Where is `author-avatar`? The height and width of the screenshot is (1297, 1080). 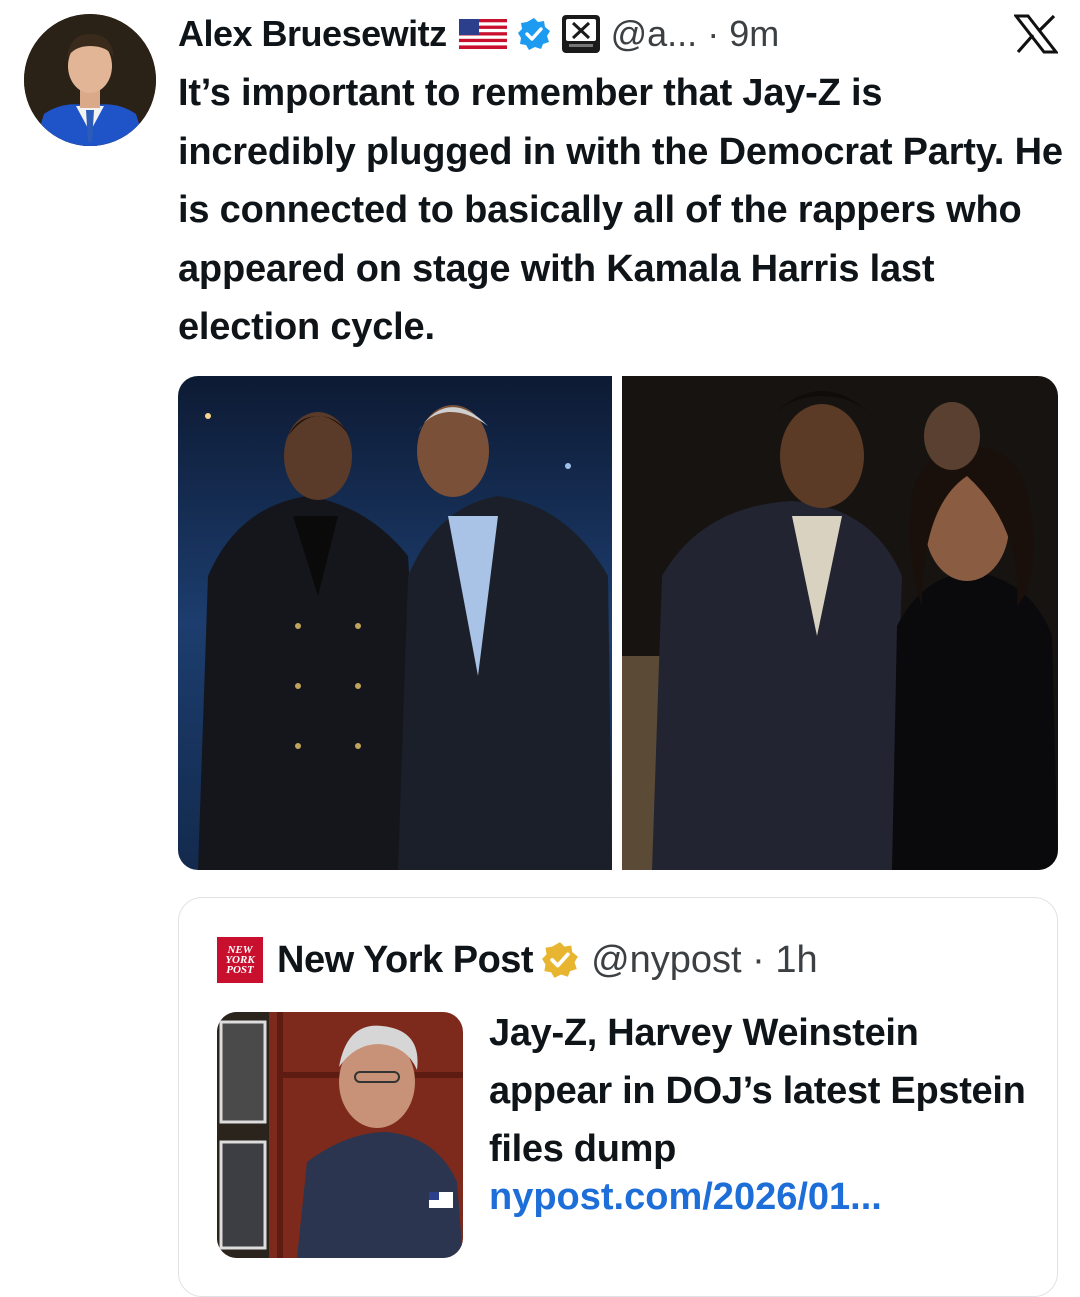
author-avatar is located at coordinates (90, 80).